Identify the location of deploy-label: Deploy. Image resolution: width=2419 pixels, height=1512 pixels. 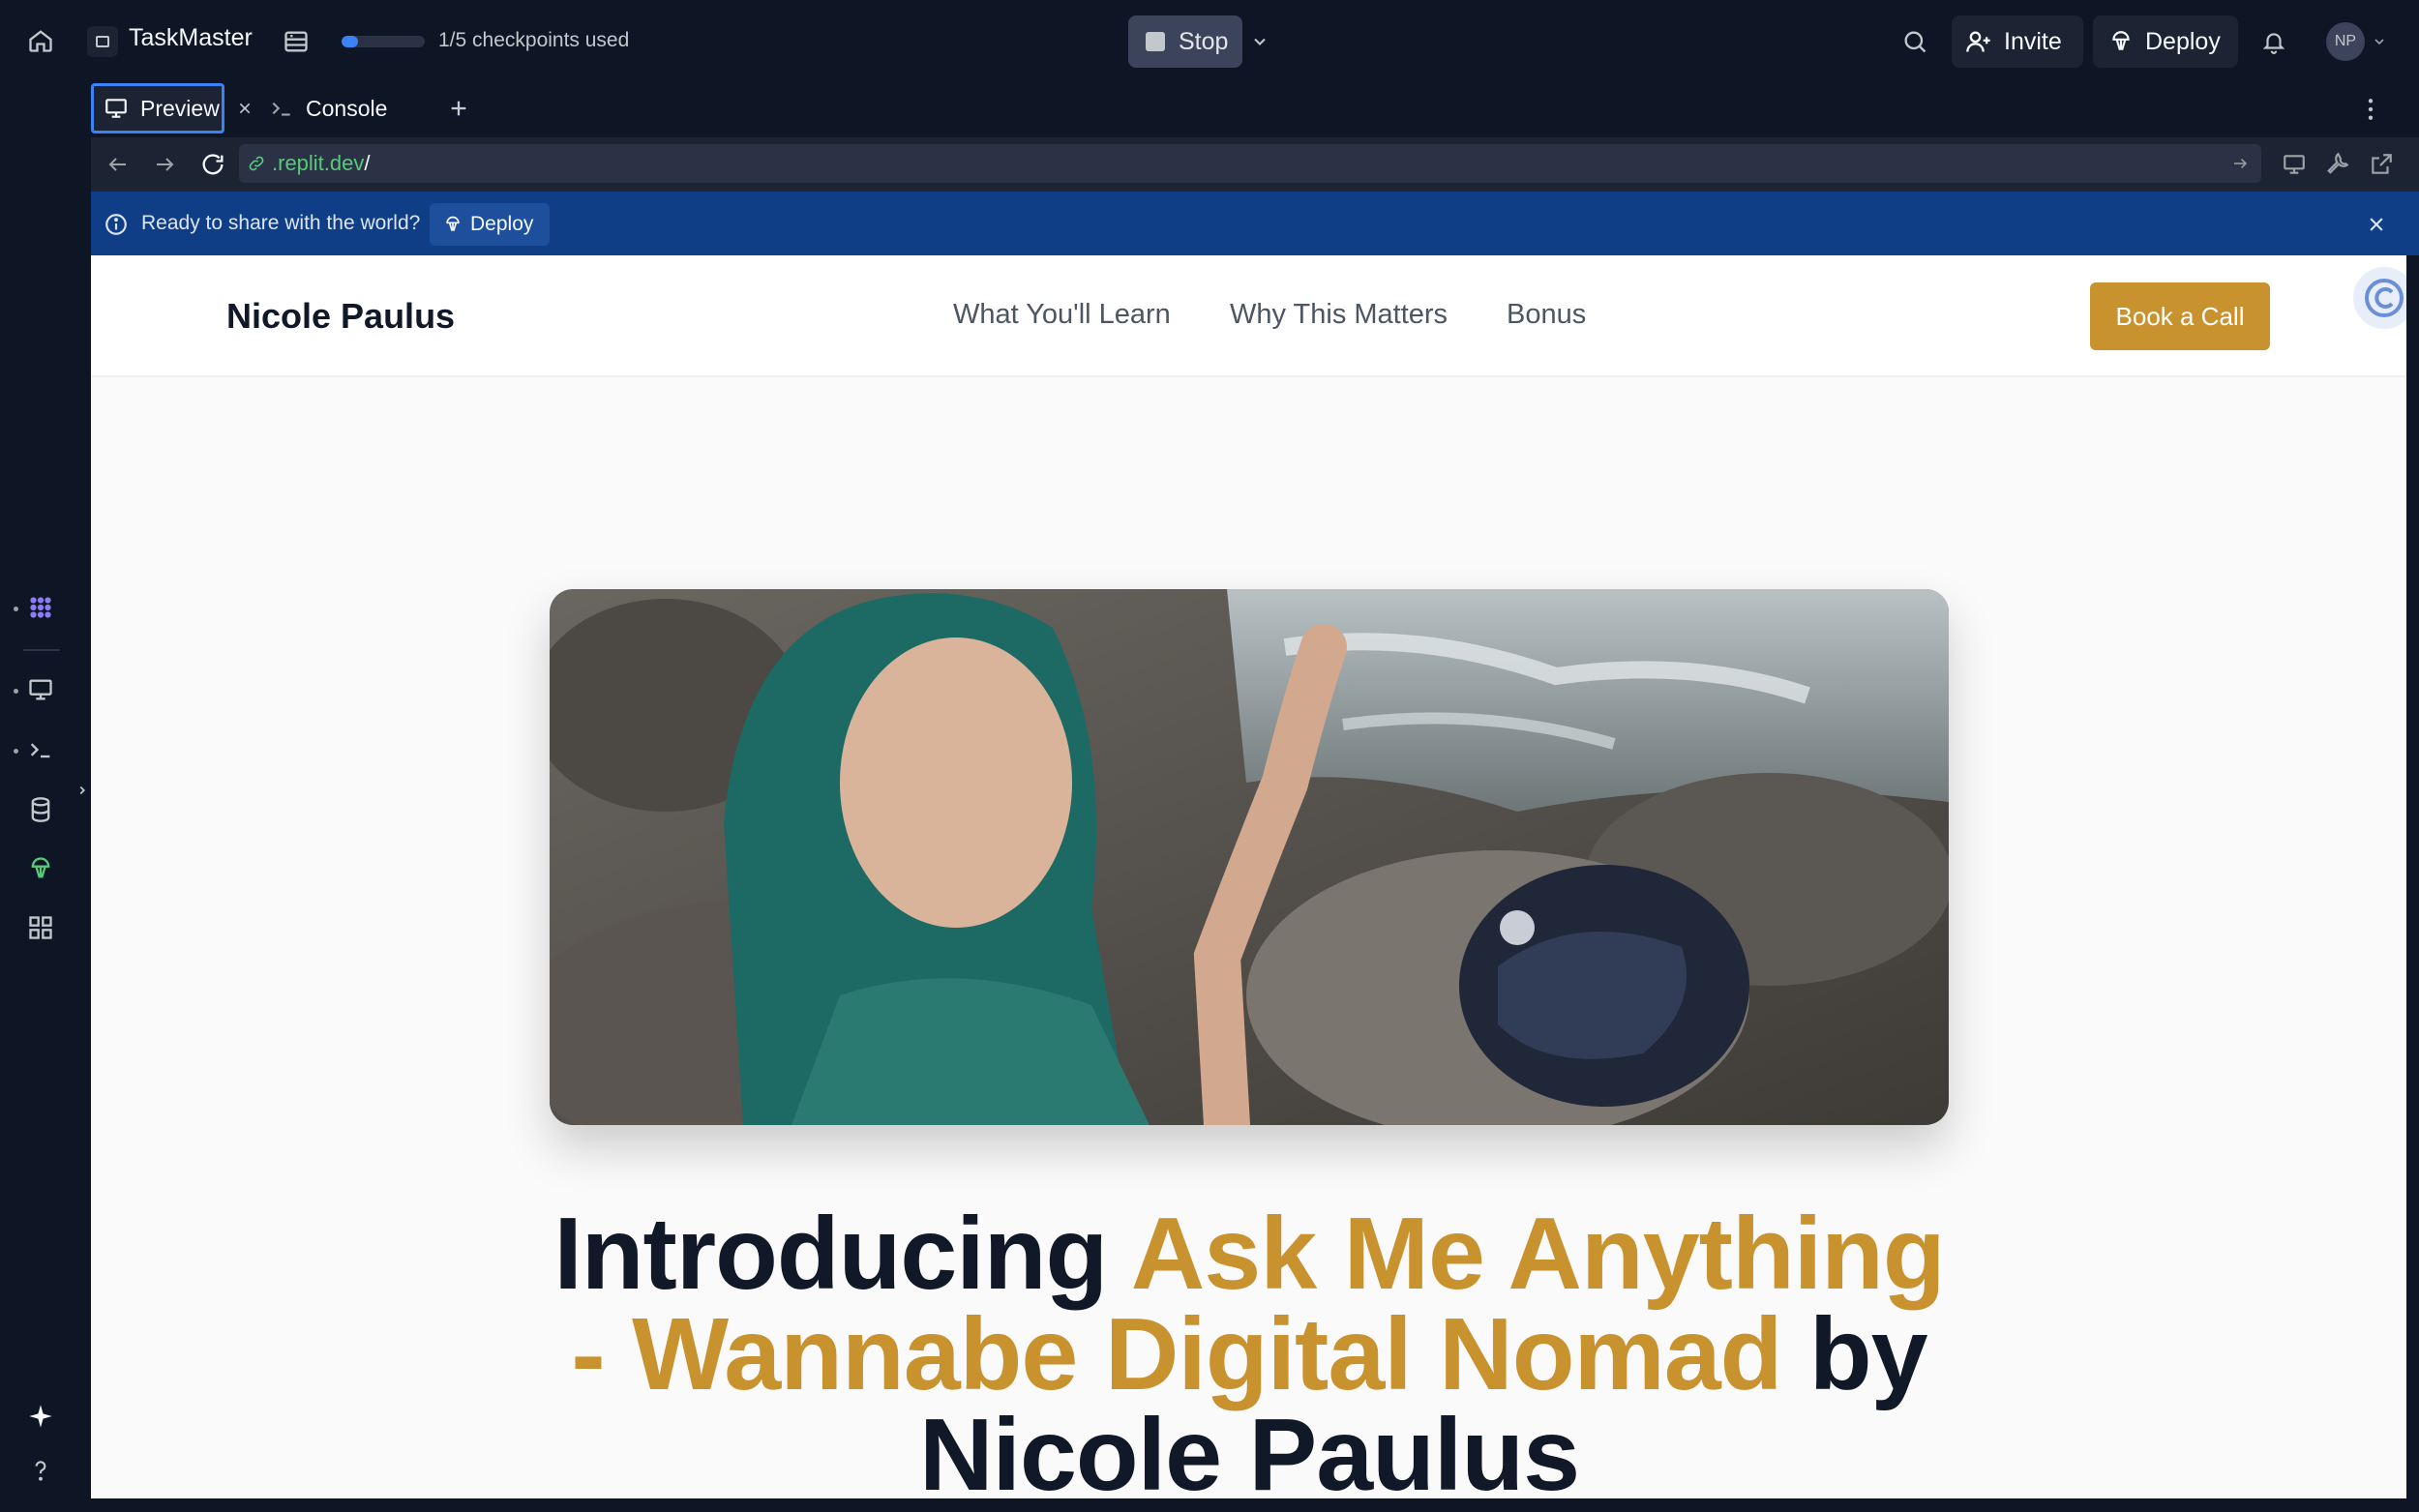
(2183, 41).